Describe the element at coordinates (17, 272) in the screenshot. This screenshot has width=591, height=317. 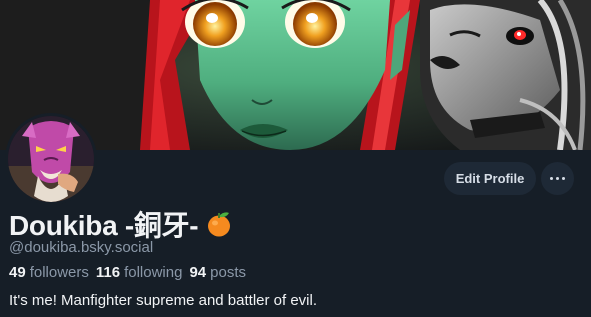
I see `followers-count: 49` at that location.